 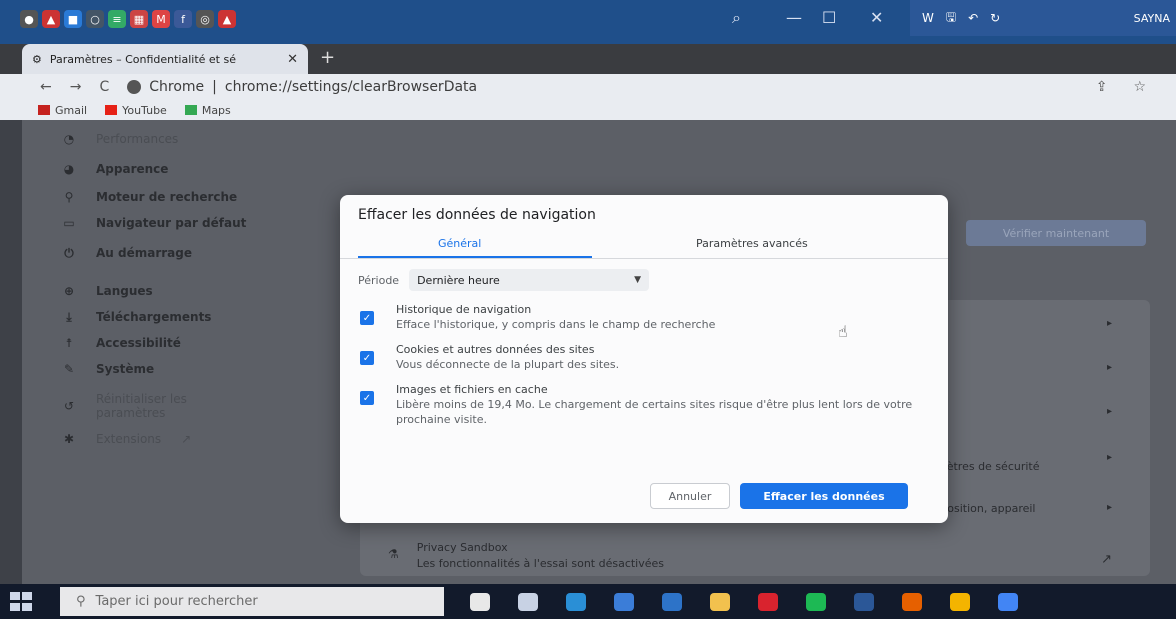 What do you see at coordinates (829, 17) in the screenshot?
I see `maximize-icon: ☐` at bounding box center [829, 17].